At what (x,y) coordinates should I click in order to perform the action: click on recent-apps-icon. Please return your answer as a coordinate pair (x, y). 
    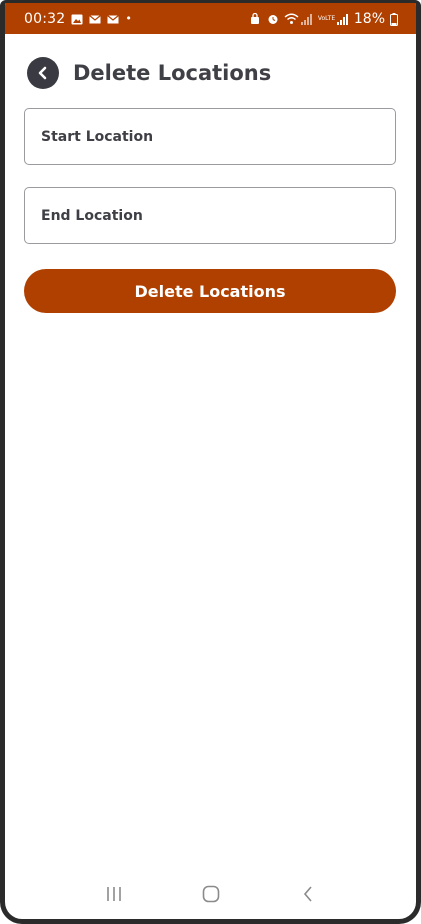
    Looking at the image, I should click on (113, 894).